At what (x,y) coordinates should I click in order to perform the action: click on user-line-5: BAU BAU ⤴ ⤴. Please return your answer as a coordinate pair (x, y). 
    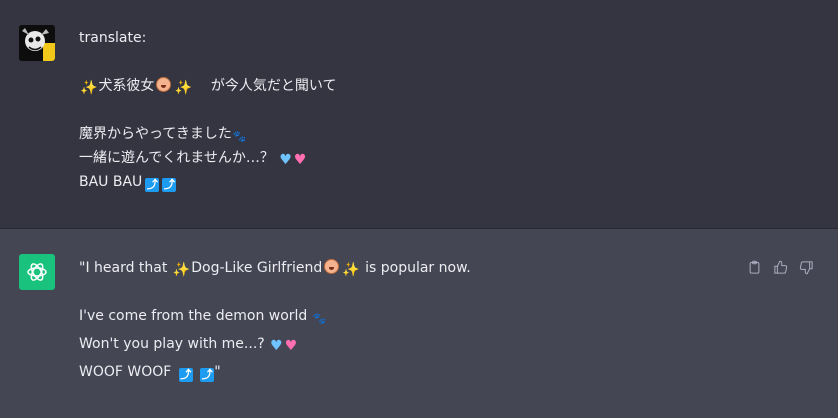
    Looking at the image, I should click on (128, 183).